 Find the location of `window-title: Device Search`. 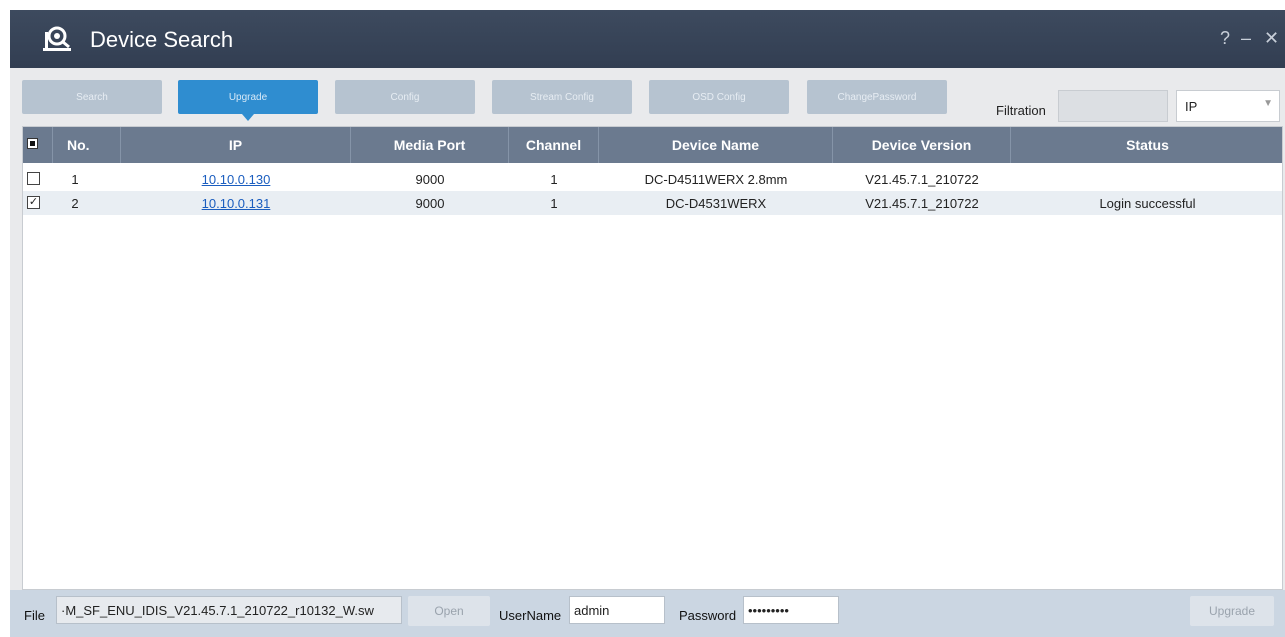

window-title: Device Search is located at coordinates (162, 39).